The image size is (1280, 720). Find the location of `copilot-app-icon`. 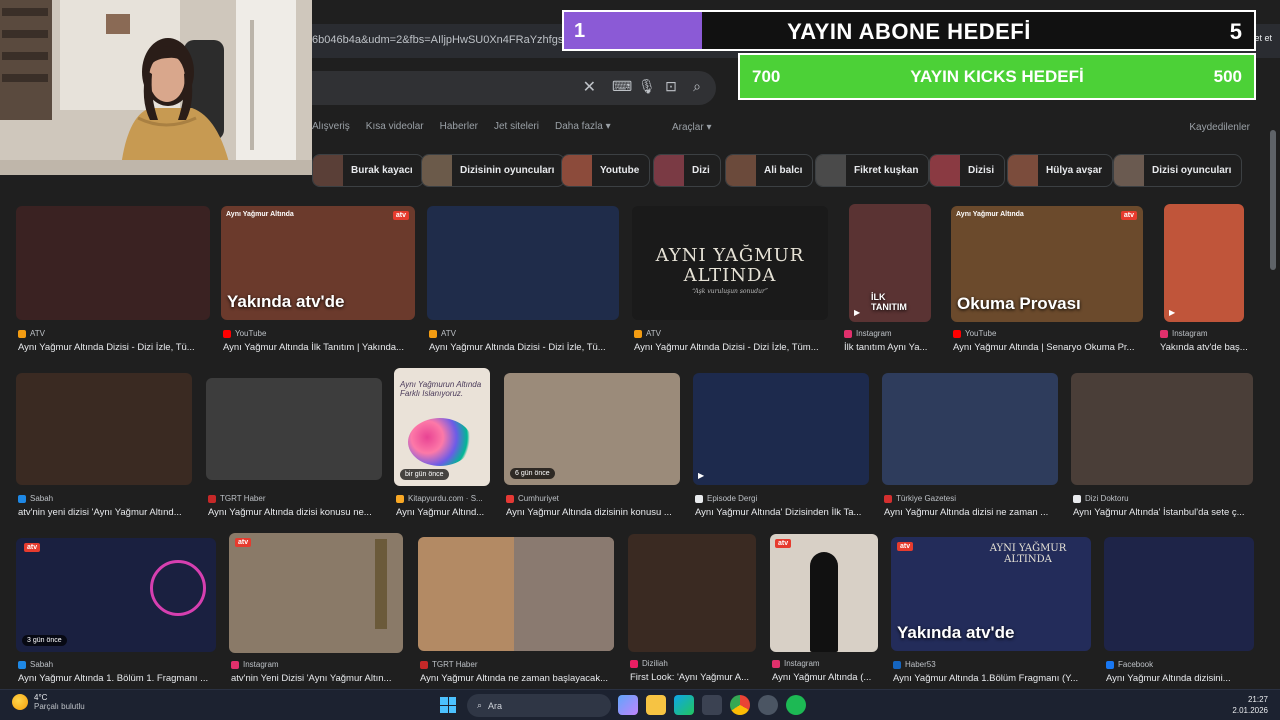

copilot-app-icon is located at coordinates (628, 705).